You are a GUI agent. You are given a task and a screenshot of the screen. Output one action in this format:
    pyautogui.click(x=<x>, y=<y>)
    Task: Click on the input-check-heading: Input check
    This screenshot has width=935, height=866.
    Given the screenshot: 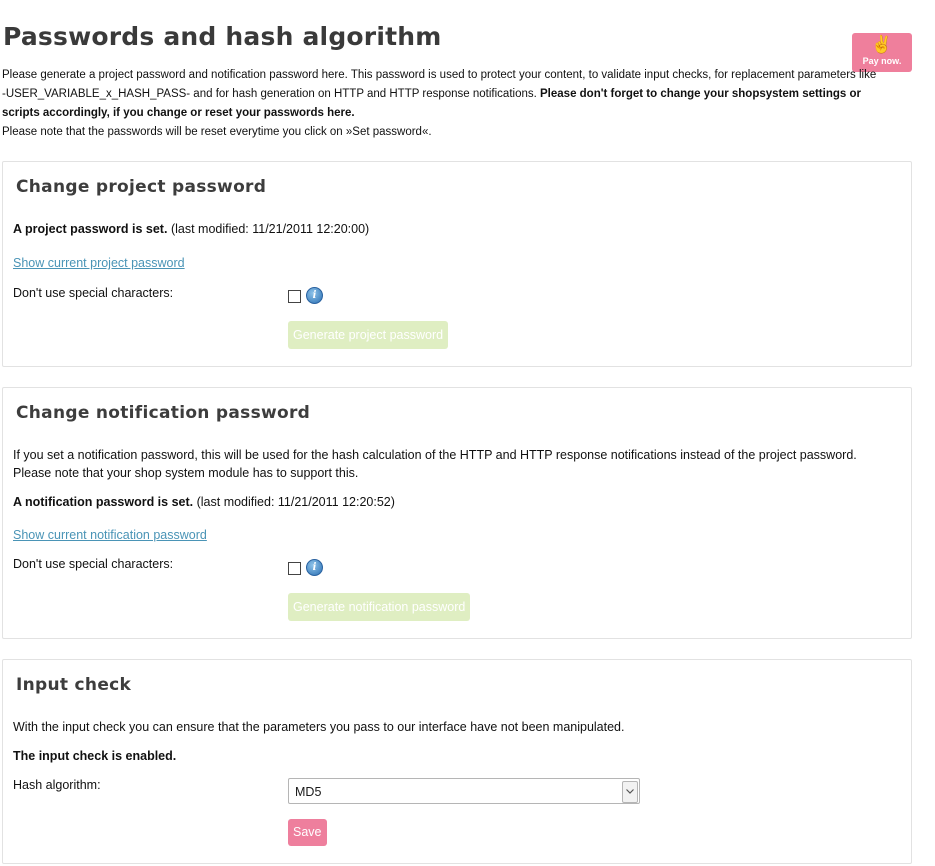 What is the action you would take?
    pyautogui.click(x=74, y=685)
    